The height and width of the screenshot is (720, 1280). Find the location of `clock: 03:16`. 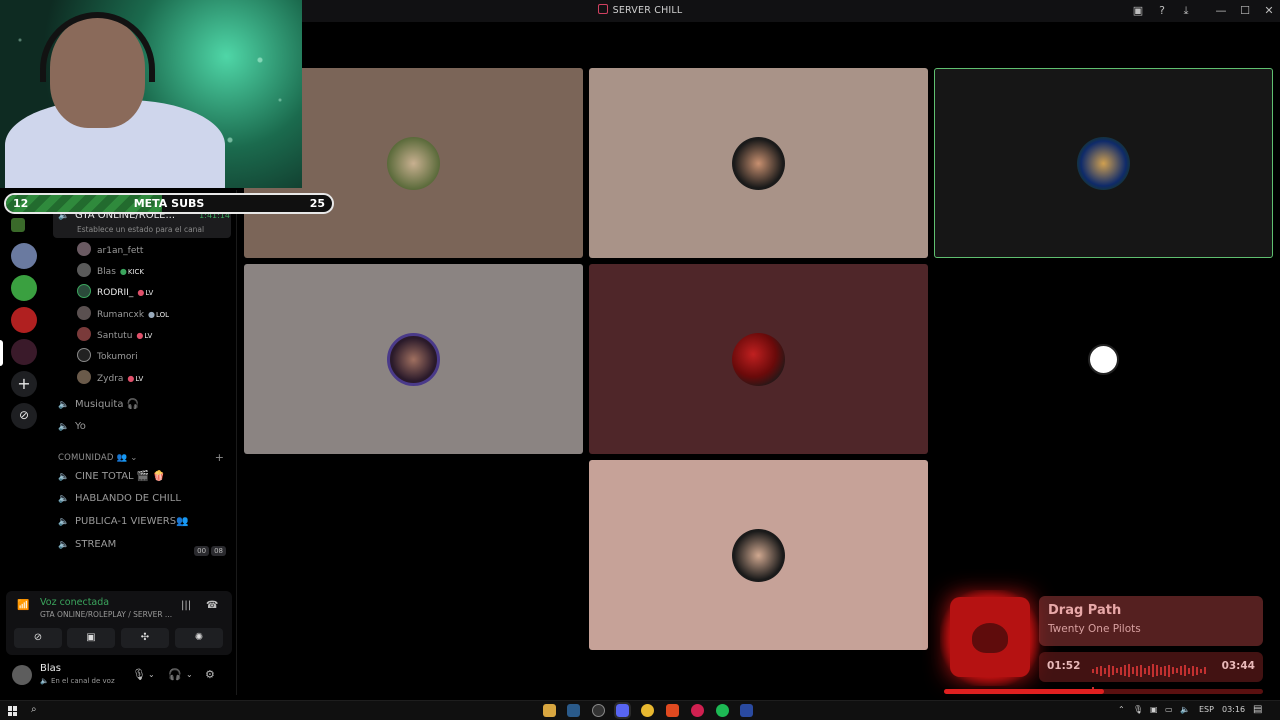

clock: 03:16 is located at coordinates (1233, 709).